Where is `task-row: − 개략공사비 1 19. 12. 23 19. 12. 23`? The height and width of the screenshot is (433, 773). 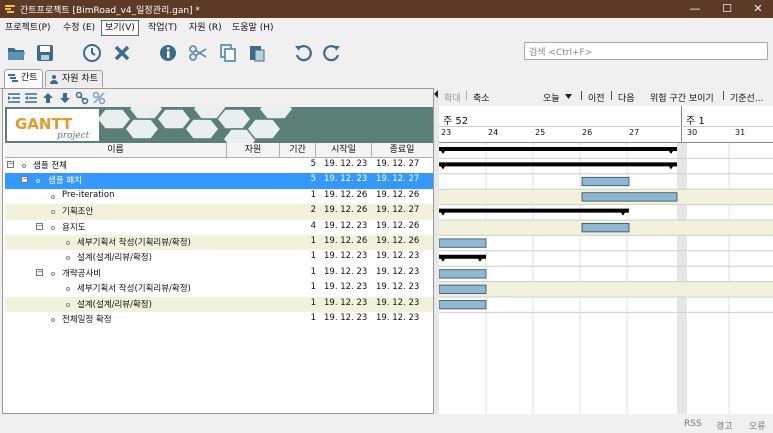 task-row: − 개략공사비 1 19. 12. 23 19. 12. 23 is located at coordinates (219, 273).